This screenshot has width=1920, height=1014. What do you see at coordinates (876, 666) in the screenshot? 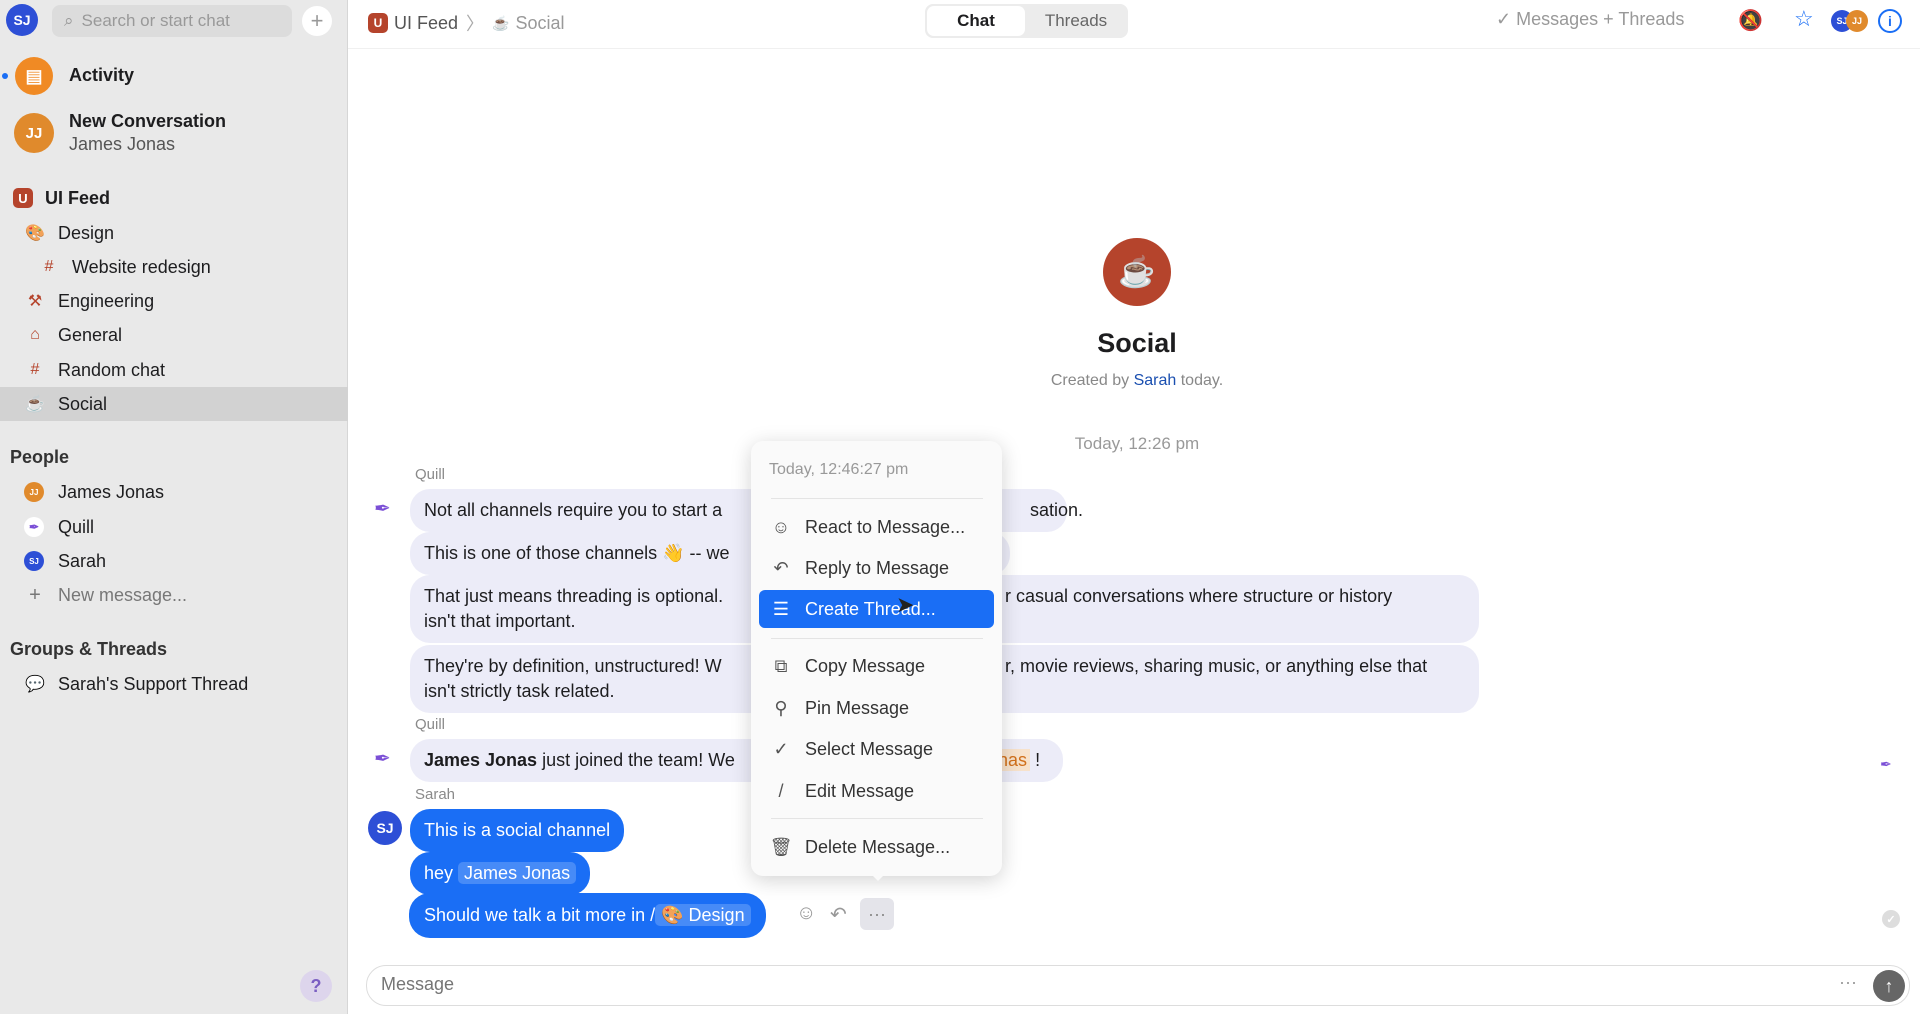
I see `menu-item-copy: ⧉ Copy Message` at bounding box center [876, 666].